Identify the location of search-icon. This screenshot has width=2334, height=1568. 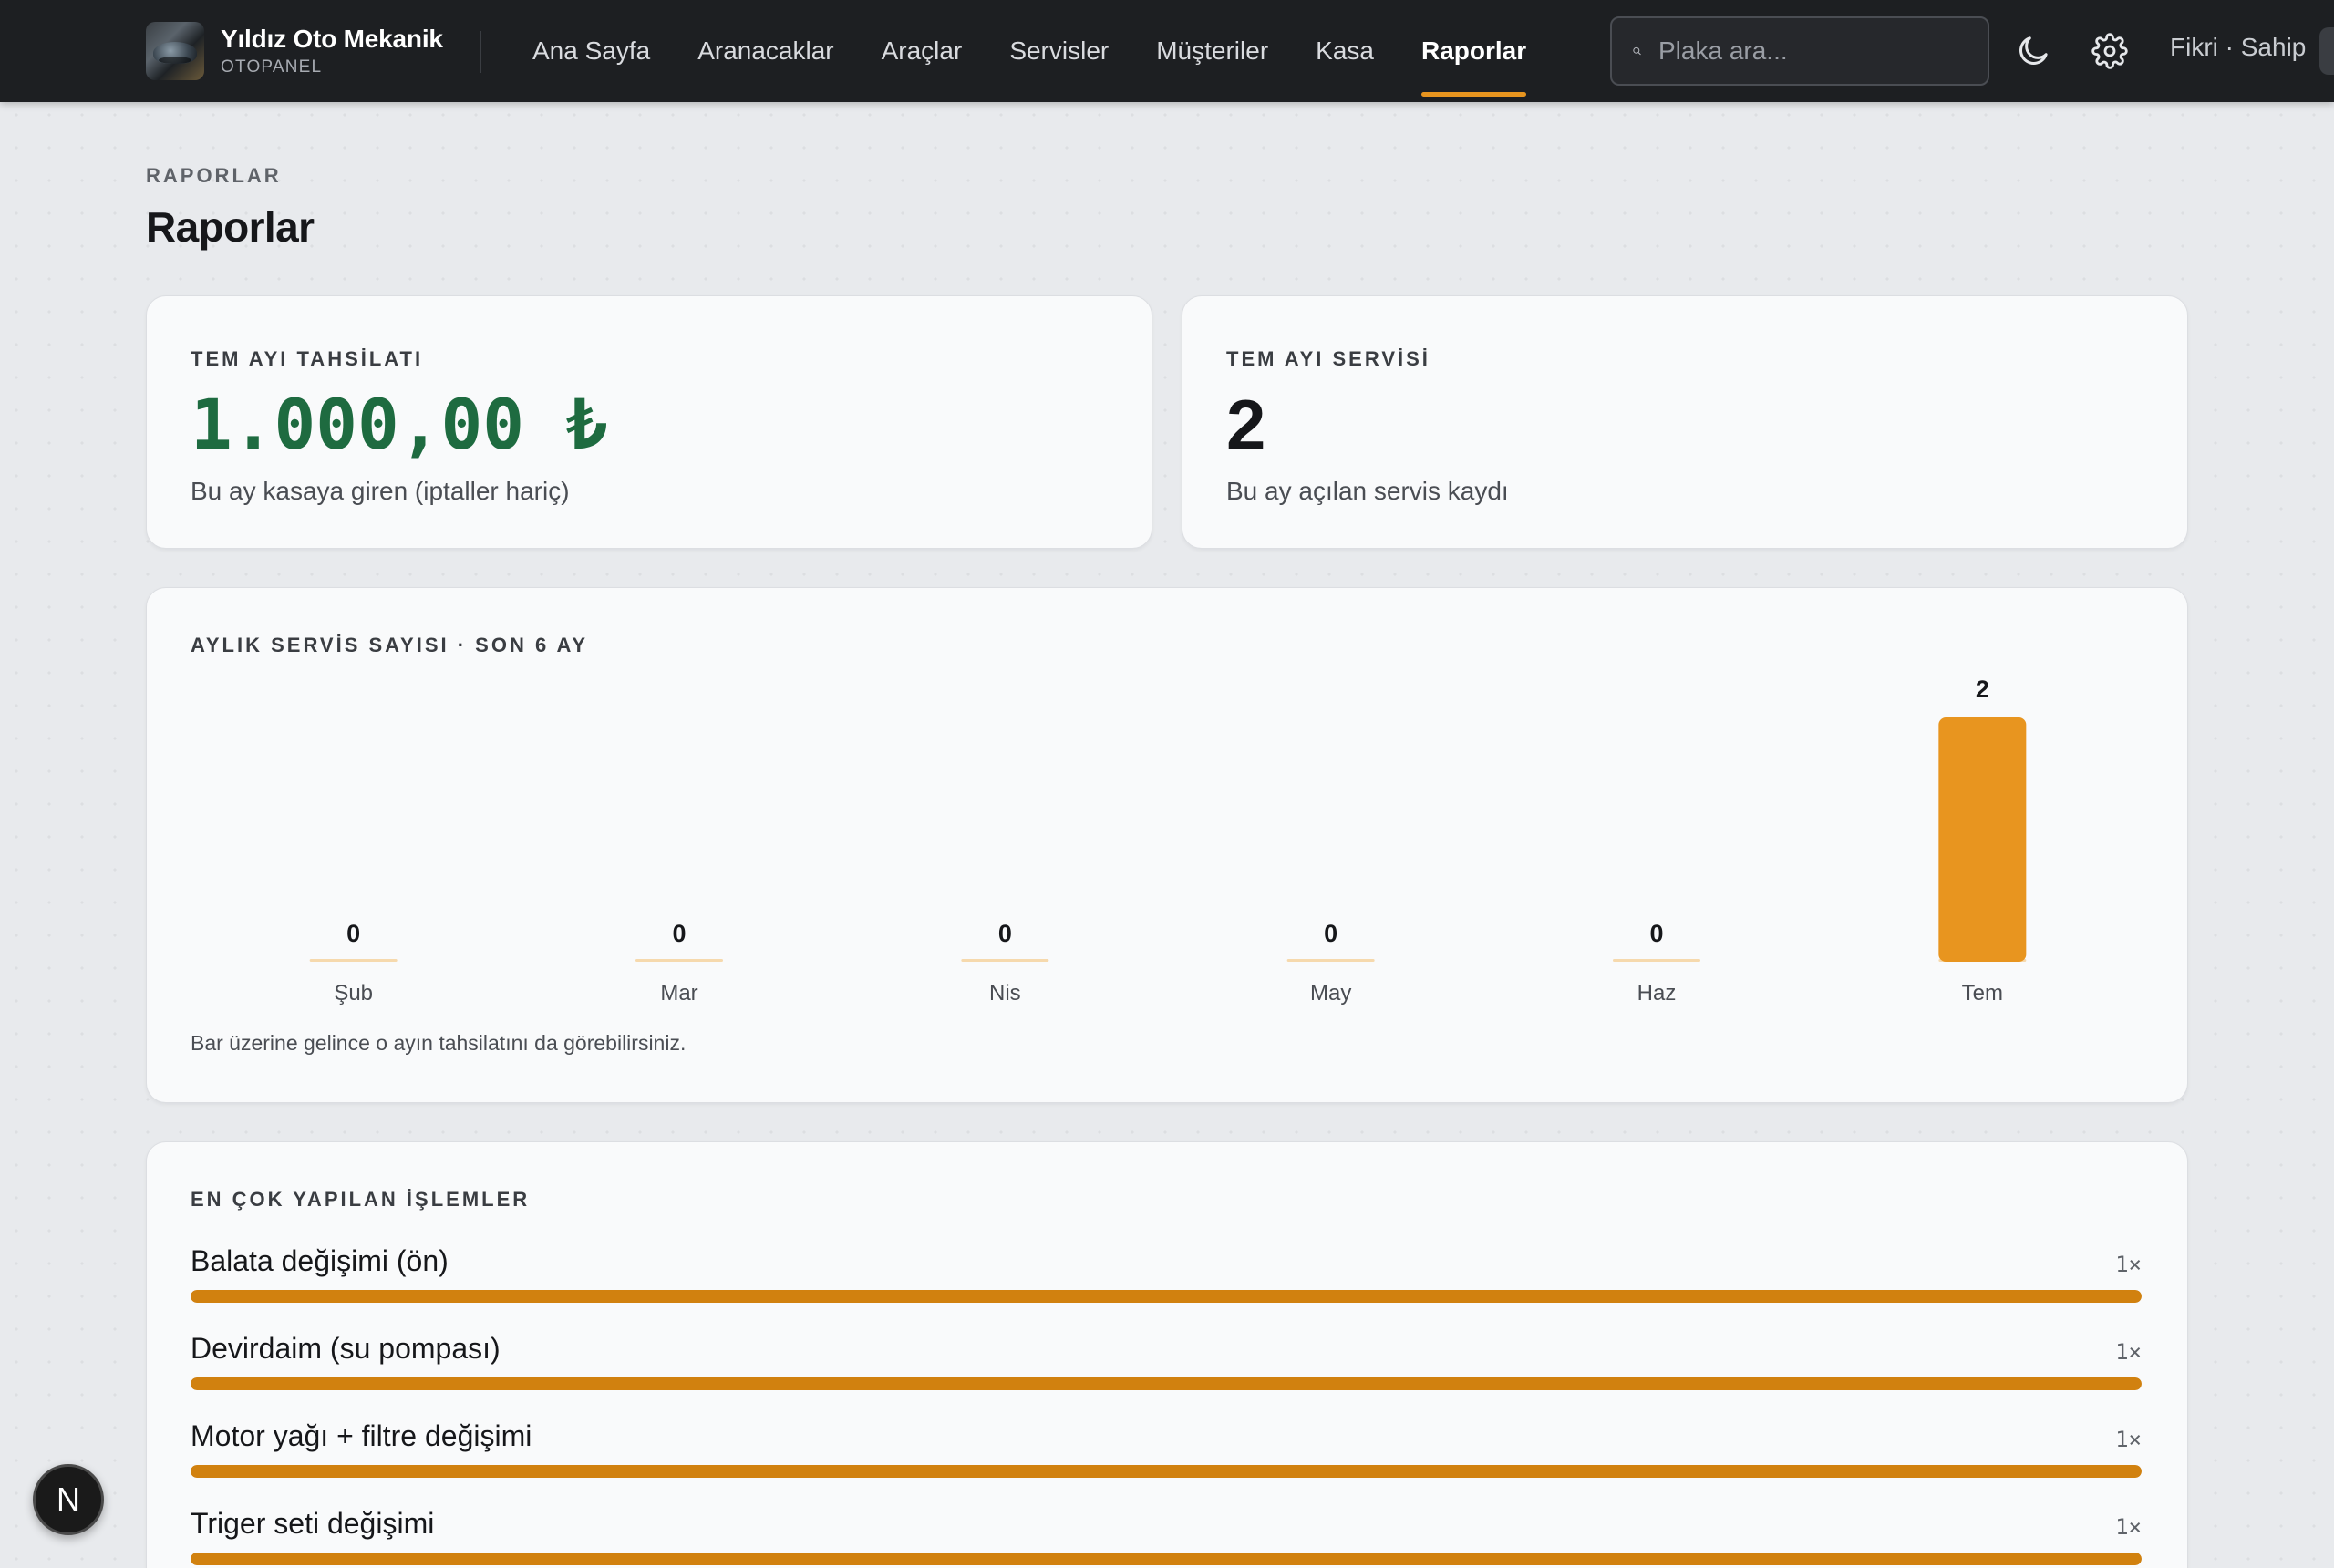
(1637, 51).